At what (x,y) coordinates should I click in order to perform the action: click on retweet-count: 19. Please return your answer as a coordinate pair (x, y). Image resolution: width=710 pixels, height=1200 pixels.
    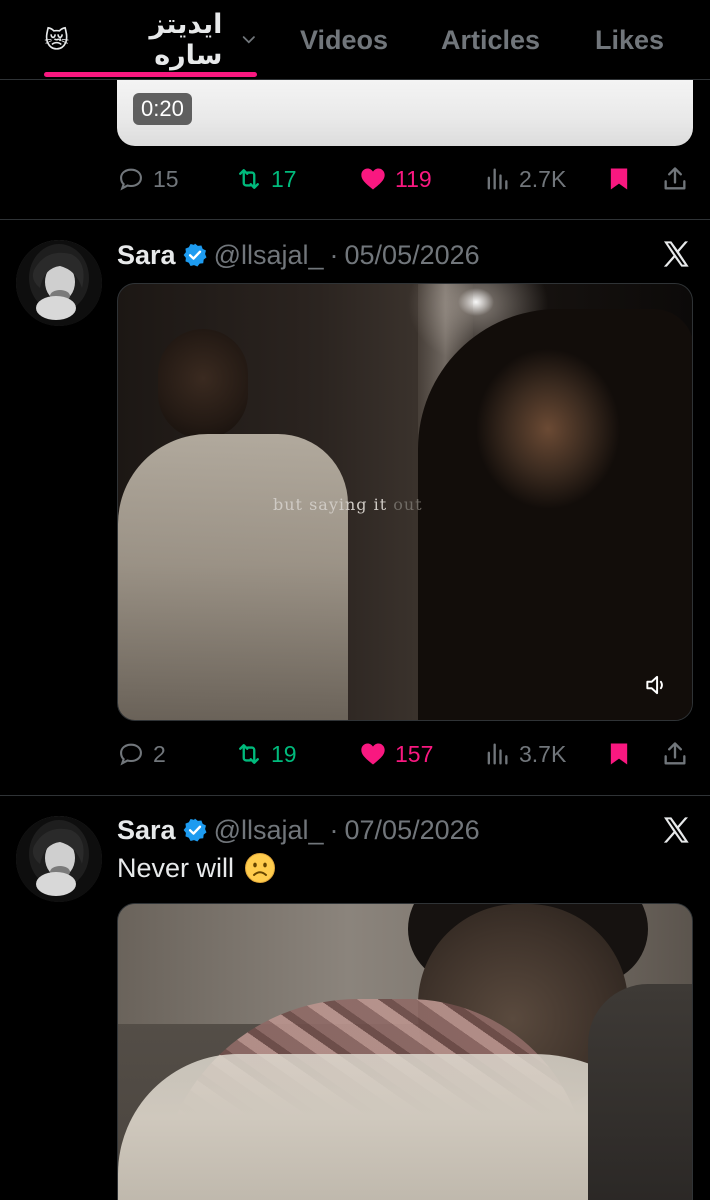
    Looking at the image, I should click on (284, 753).